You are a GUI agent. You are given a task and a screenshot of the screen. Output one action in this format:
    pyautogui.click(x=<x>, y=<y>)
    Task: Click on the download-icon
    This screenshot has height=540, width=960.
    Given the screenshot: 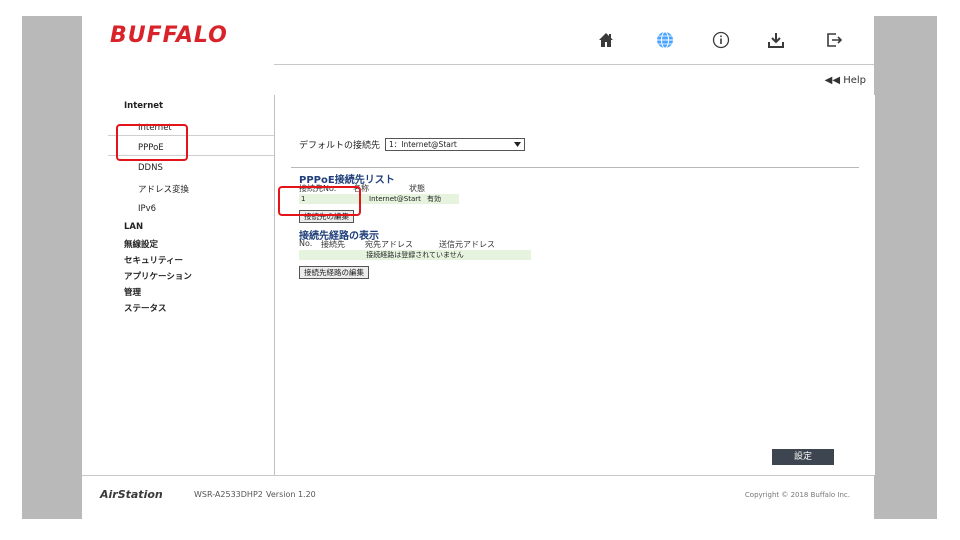 What is the action you would take?
    pyautogui.click(x=776, y=40)
    